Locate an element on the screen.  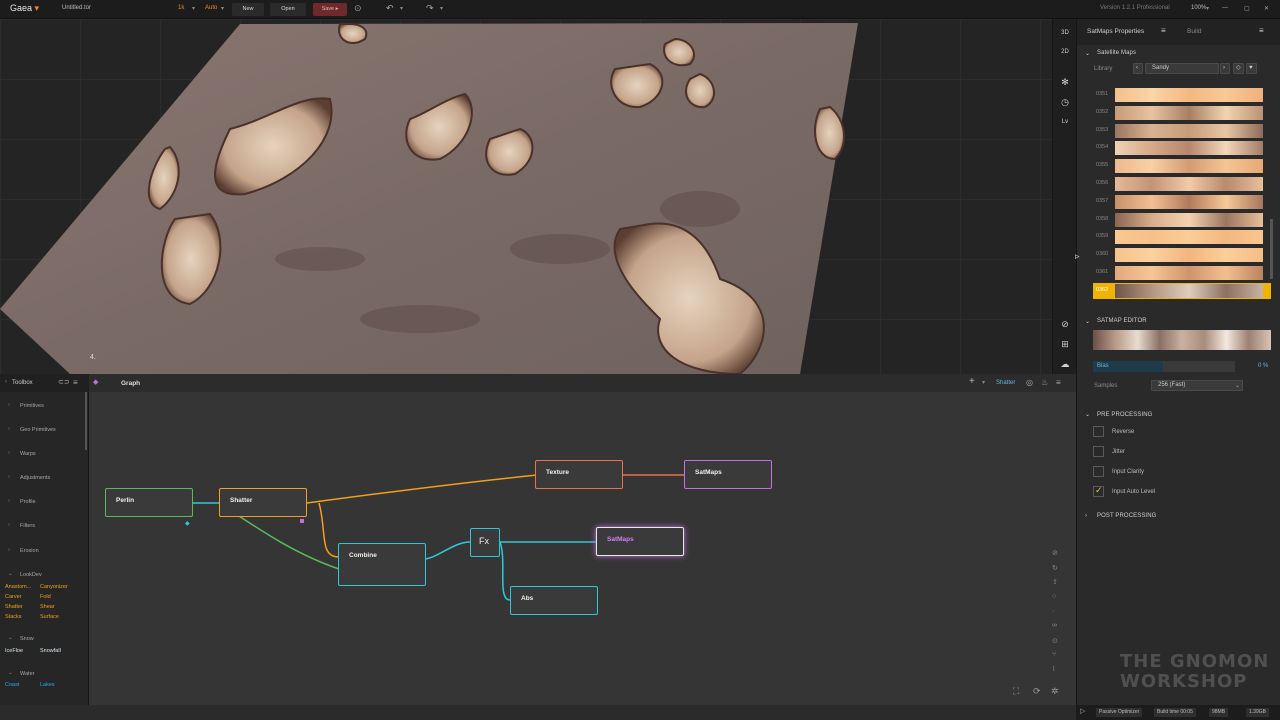
toolbox-node: IceFloe is located at coordinates (14, 651).